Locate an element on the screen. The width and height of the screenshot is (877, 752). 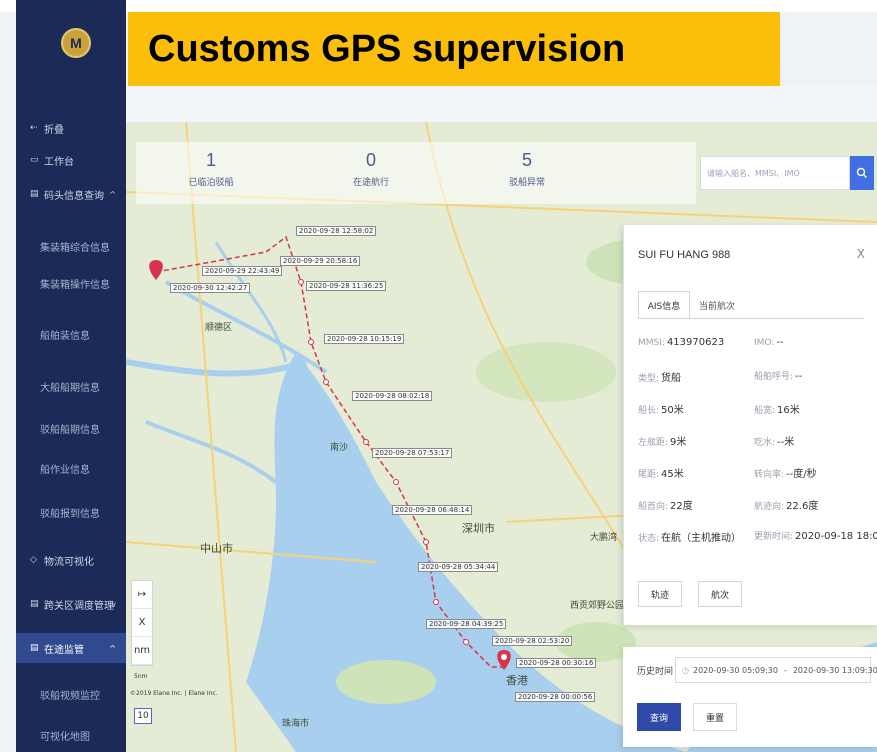
sidebar-item-label: 船舶装信息 is located at coordinates (65, 336).